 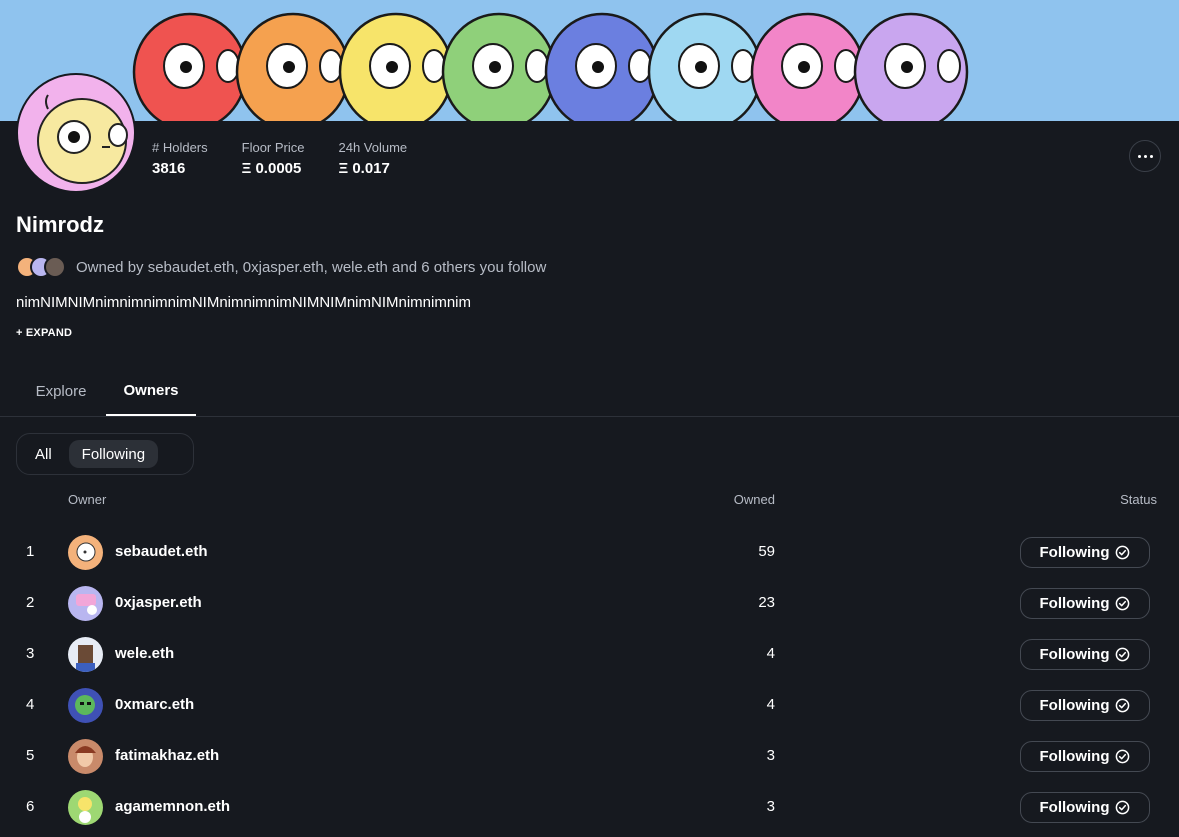 What do you see at coordinates (41, 267) in the screenshot?
I see `follower-avatars` at bounding box center [41, 267].